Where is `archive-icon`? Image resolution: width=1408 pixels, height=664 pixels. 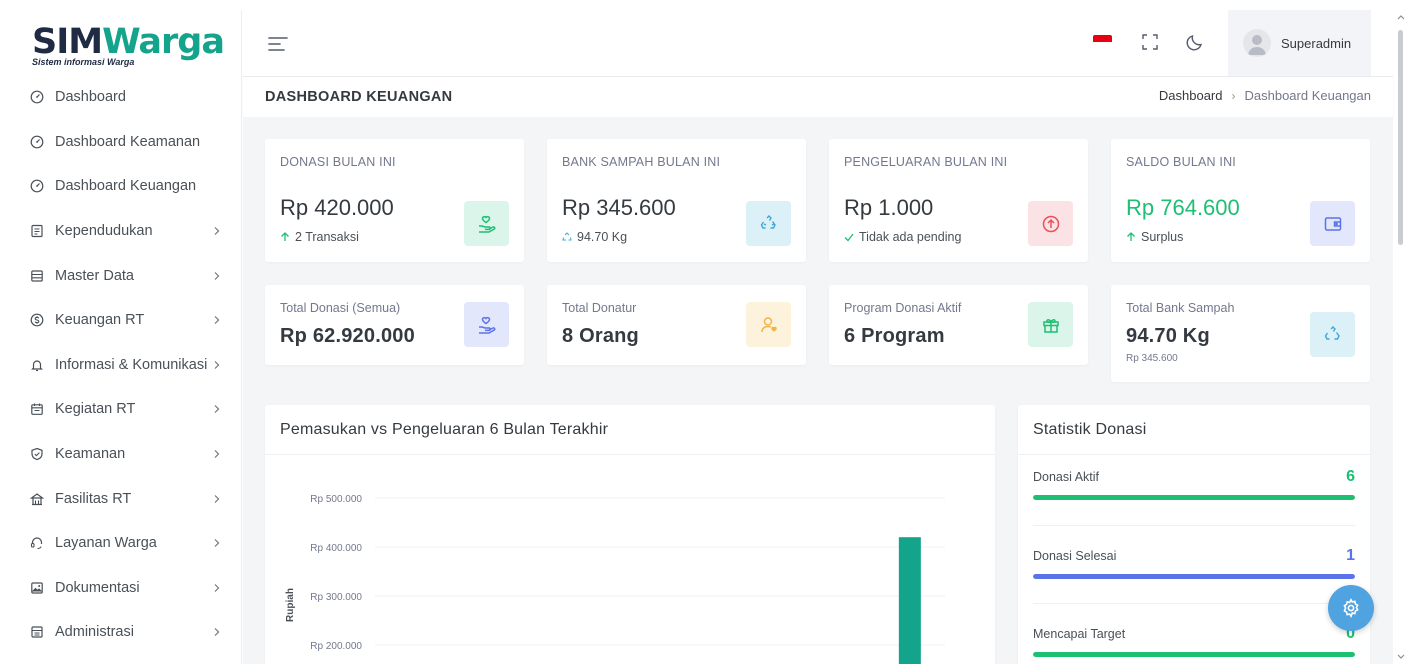 archive-icon is located at coordinates (37, 632).